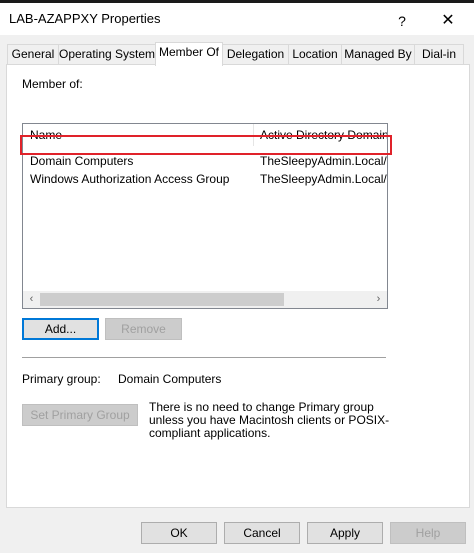 This screenshot has width=474, height=553. What do you see at coordinates (378, 299) in the screenshot?
I see `scroll-right-icon: ›` at bounding box center [378, 299].